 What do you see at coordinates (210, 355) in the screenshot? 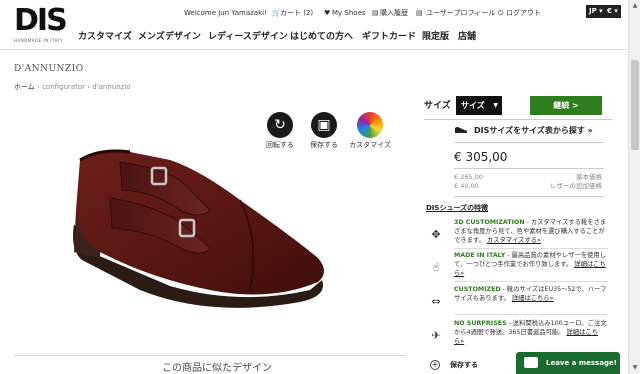
I see `section-divider` at bounding box center [210, 355].